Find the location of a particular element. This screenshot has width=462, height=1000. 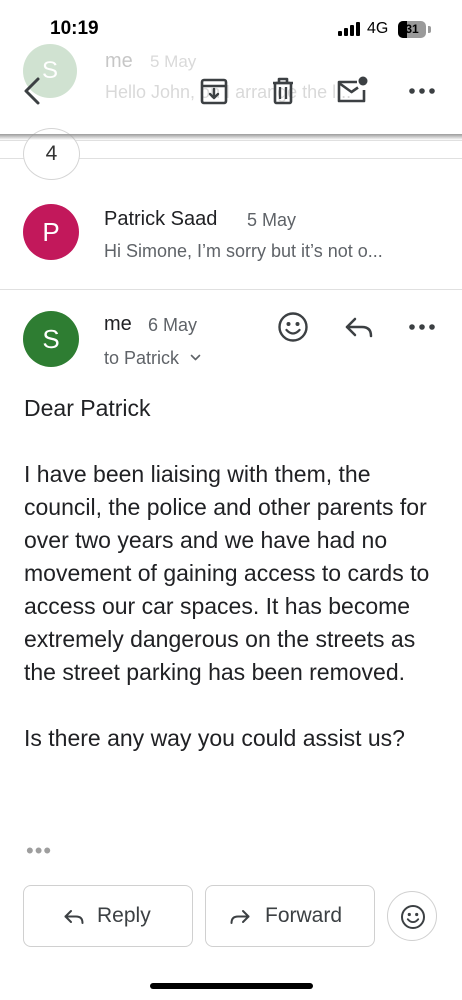

reply-button: Reply is located at coordinates (108, 916).